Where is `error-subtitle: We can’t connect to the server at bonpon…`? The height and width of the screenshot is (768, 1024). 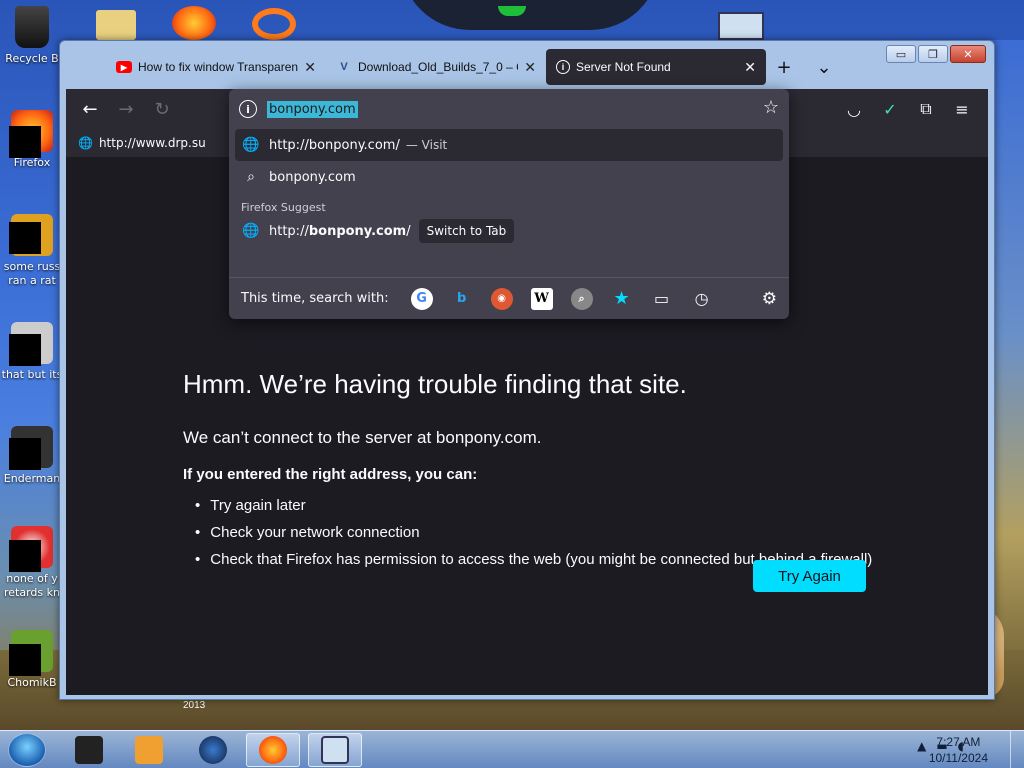
error-subtitle: We can’t connect to the server at bonpon… is located at coordinates (362, 437).